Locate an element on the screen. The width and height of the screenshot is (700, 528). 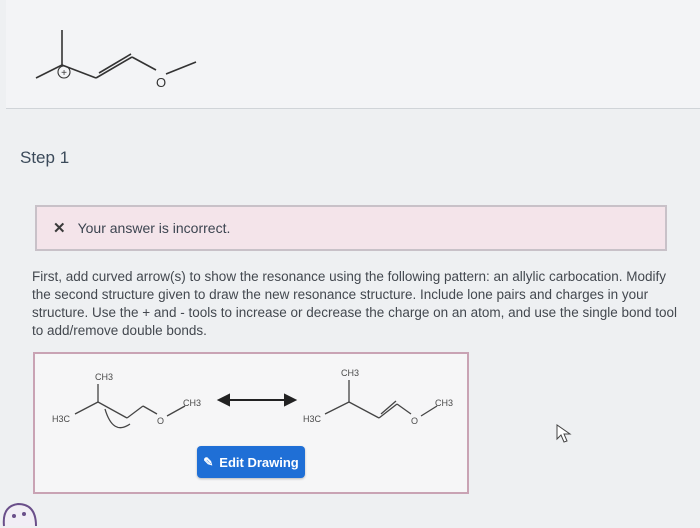
top-molecule-structure: + O is located at coordinates (116, 60).